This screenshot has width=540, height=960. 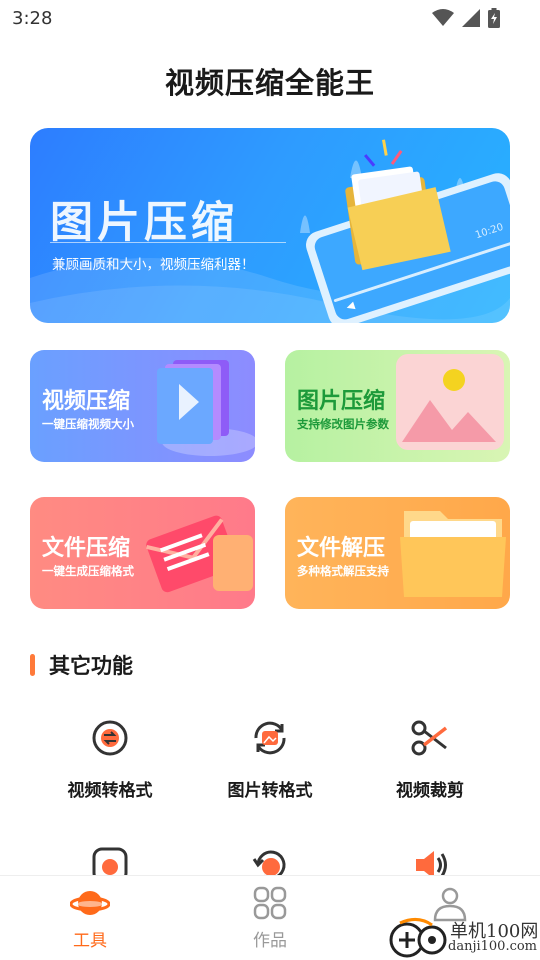 What do you see at coordinates (32, 665) in the screenshot?
I see `section-accent-bar` at bounding box center [32, 665].